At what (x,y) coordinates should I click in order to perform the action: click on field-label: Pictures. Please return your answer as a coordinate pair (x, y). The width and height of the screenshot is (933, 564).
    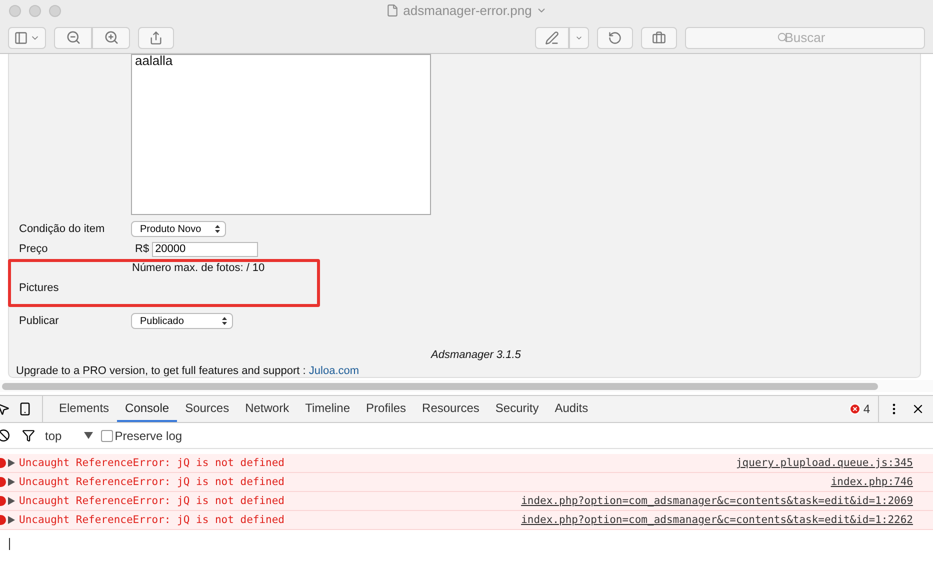
    Looking at the image, I should click on (39, 288).